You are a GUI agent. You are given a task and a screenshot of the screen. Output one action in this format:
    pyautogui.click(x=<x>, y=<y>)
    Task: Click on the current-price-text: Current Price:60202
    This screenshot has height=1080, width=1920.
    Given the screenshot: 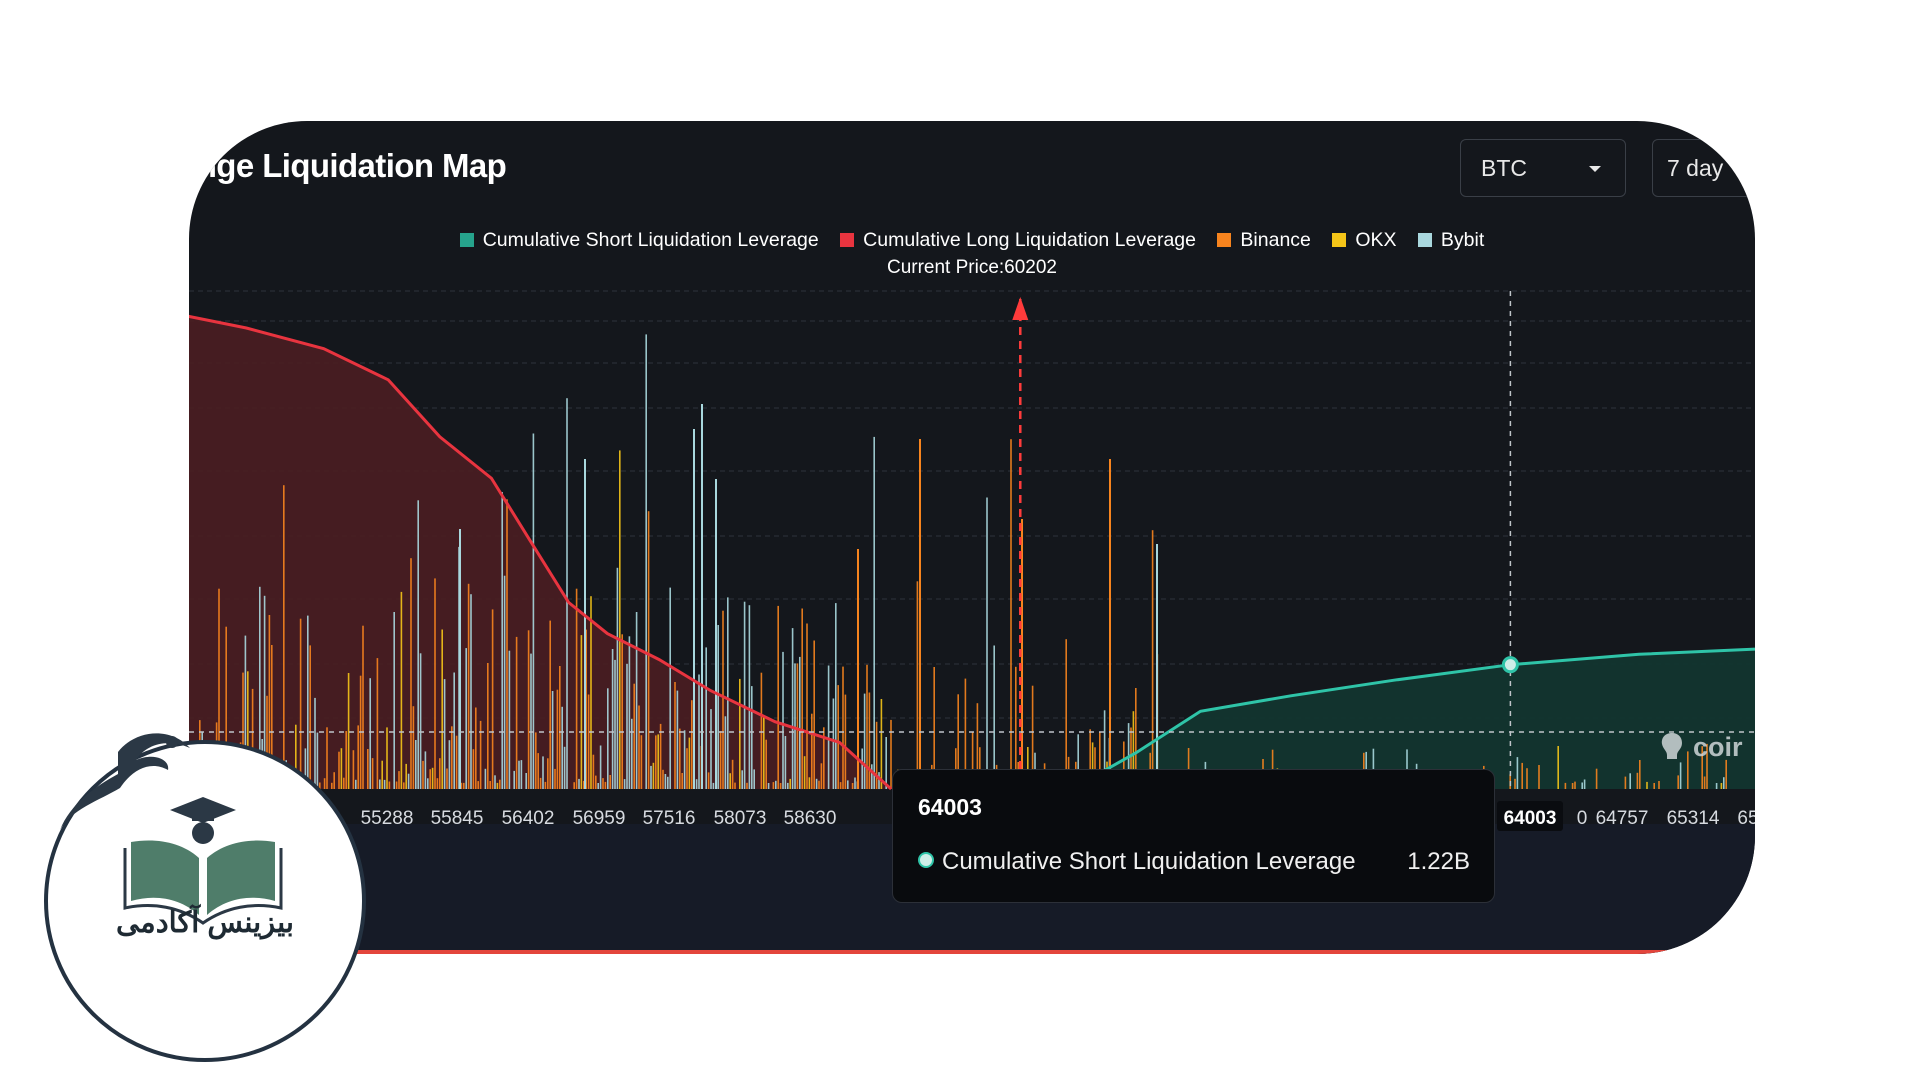 What is the action you would take?
    pyautogui.click(x=972, y=267)
    